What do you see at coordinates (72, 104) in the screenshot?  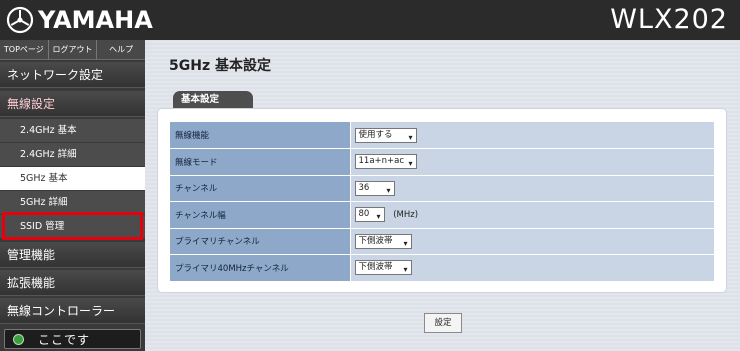 I see `sidebar-item-wireless: 無線設定` at bounding box center [72, 104].